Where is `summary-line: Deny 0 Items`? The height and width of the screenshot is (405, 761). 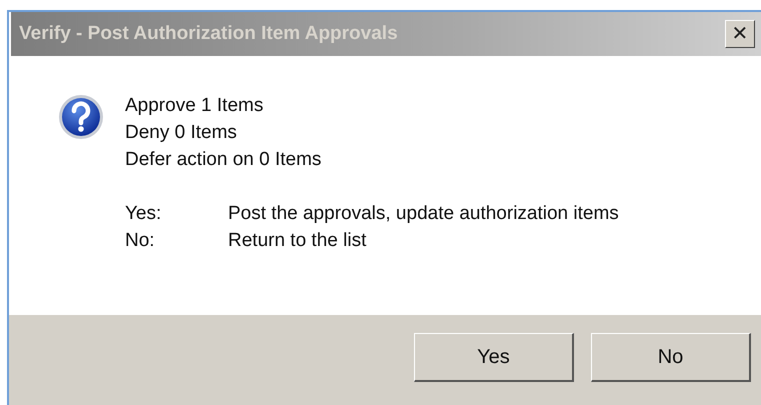
summary-line: Deny 0 Items is located at coordinates (181, 133).